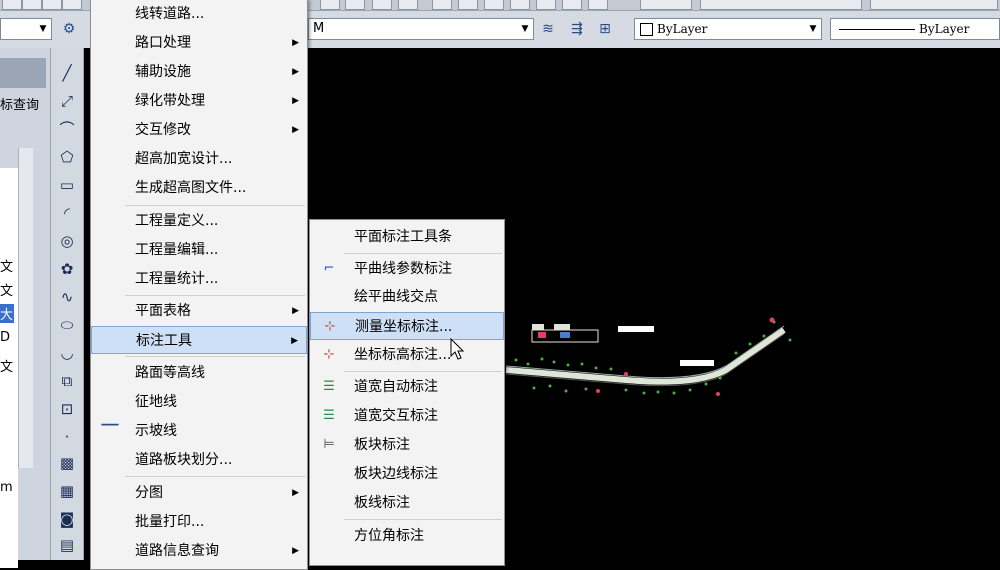 This screenshot has height=570, width=1000. What do you see at coordinates (67, 185) in the screenshot?
I see `rectangle-icon: ▭` at bounding box center [67, 185].